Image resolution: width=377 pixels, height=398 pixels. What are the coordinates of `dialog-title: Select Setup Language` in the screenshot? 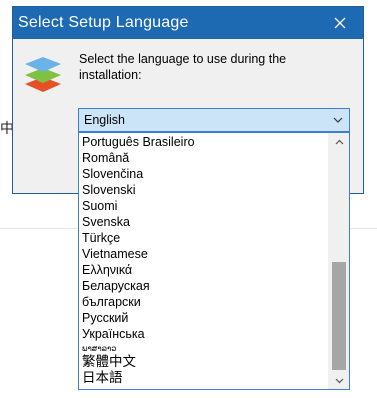 It's located at (103, 22).